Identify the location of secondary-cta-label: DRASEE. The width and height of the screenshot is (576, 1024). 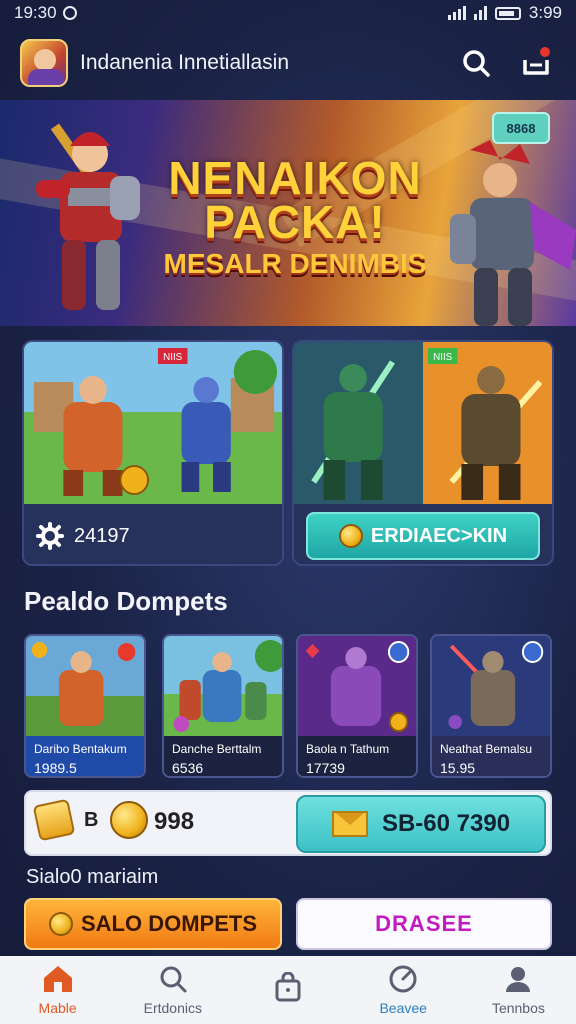
(424, 923).